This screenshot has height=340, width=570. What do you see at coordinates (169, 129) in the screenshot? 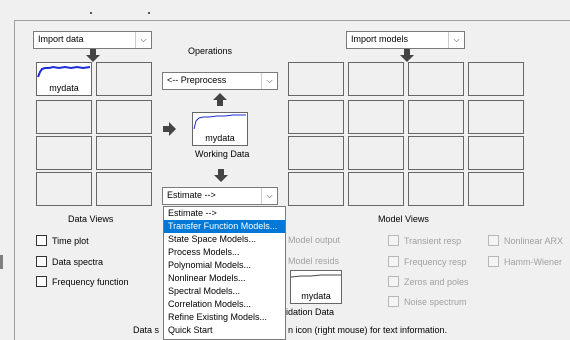
I see `arrow-right-icon` at bounding box center [169, 129].